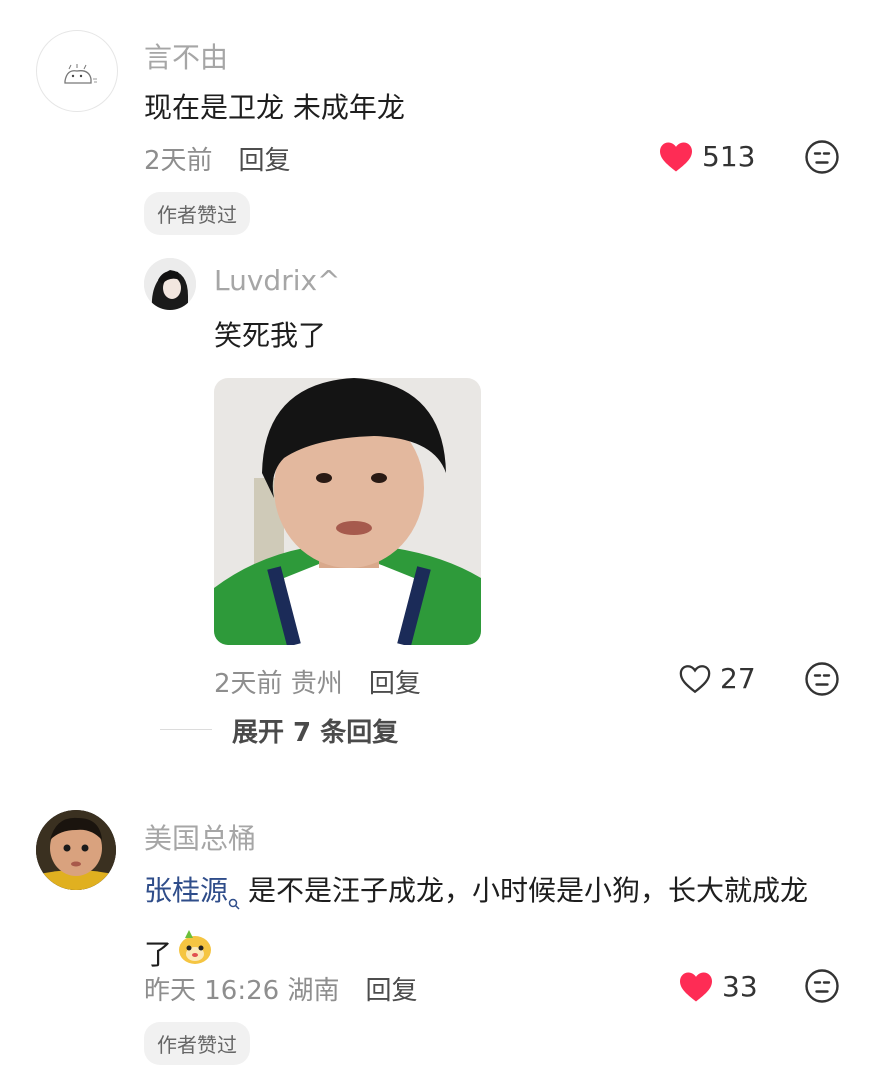 The image size is (876, 1080). I want to click on reply-image, so click(347, 511).